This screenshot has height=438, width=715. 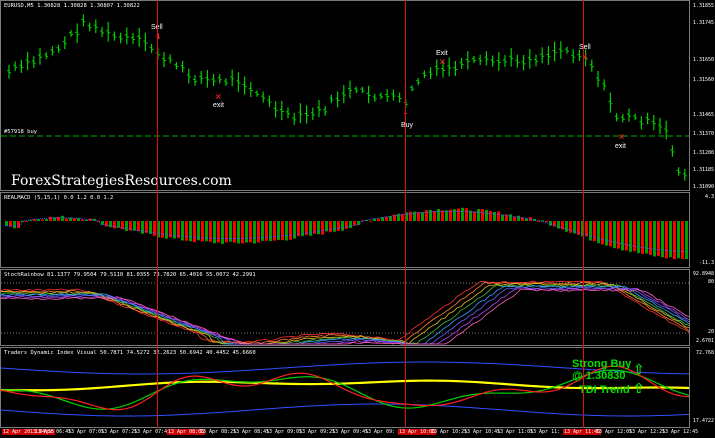 I want to click on exit-mark-top: ×, so click(x=442, y=61).